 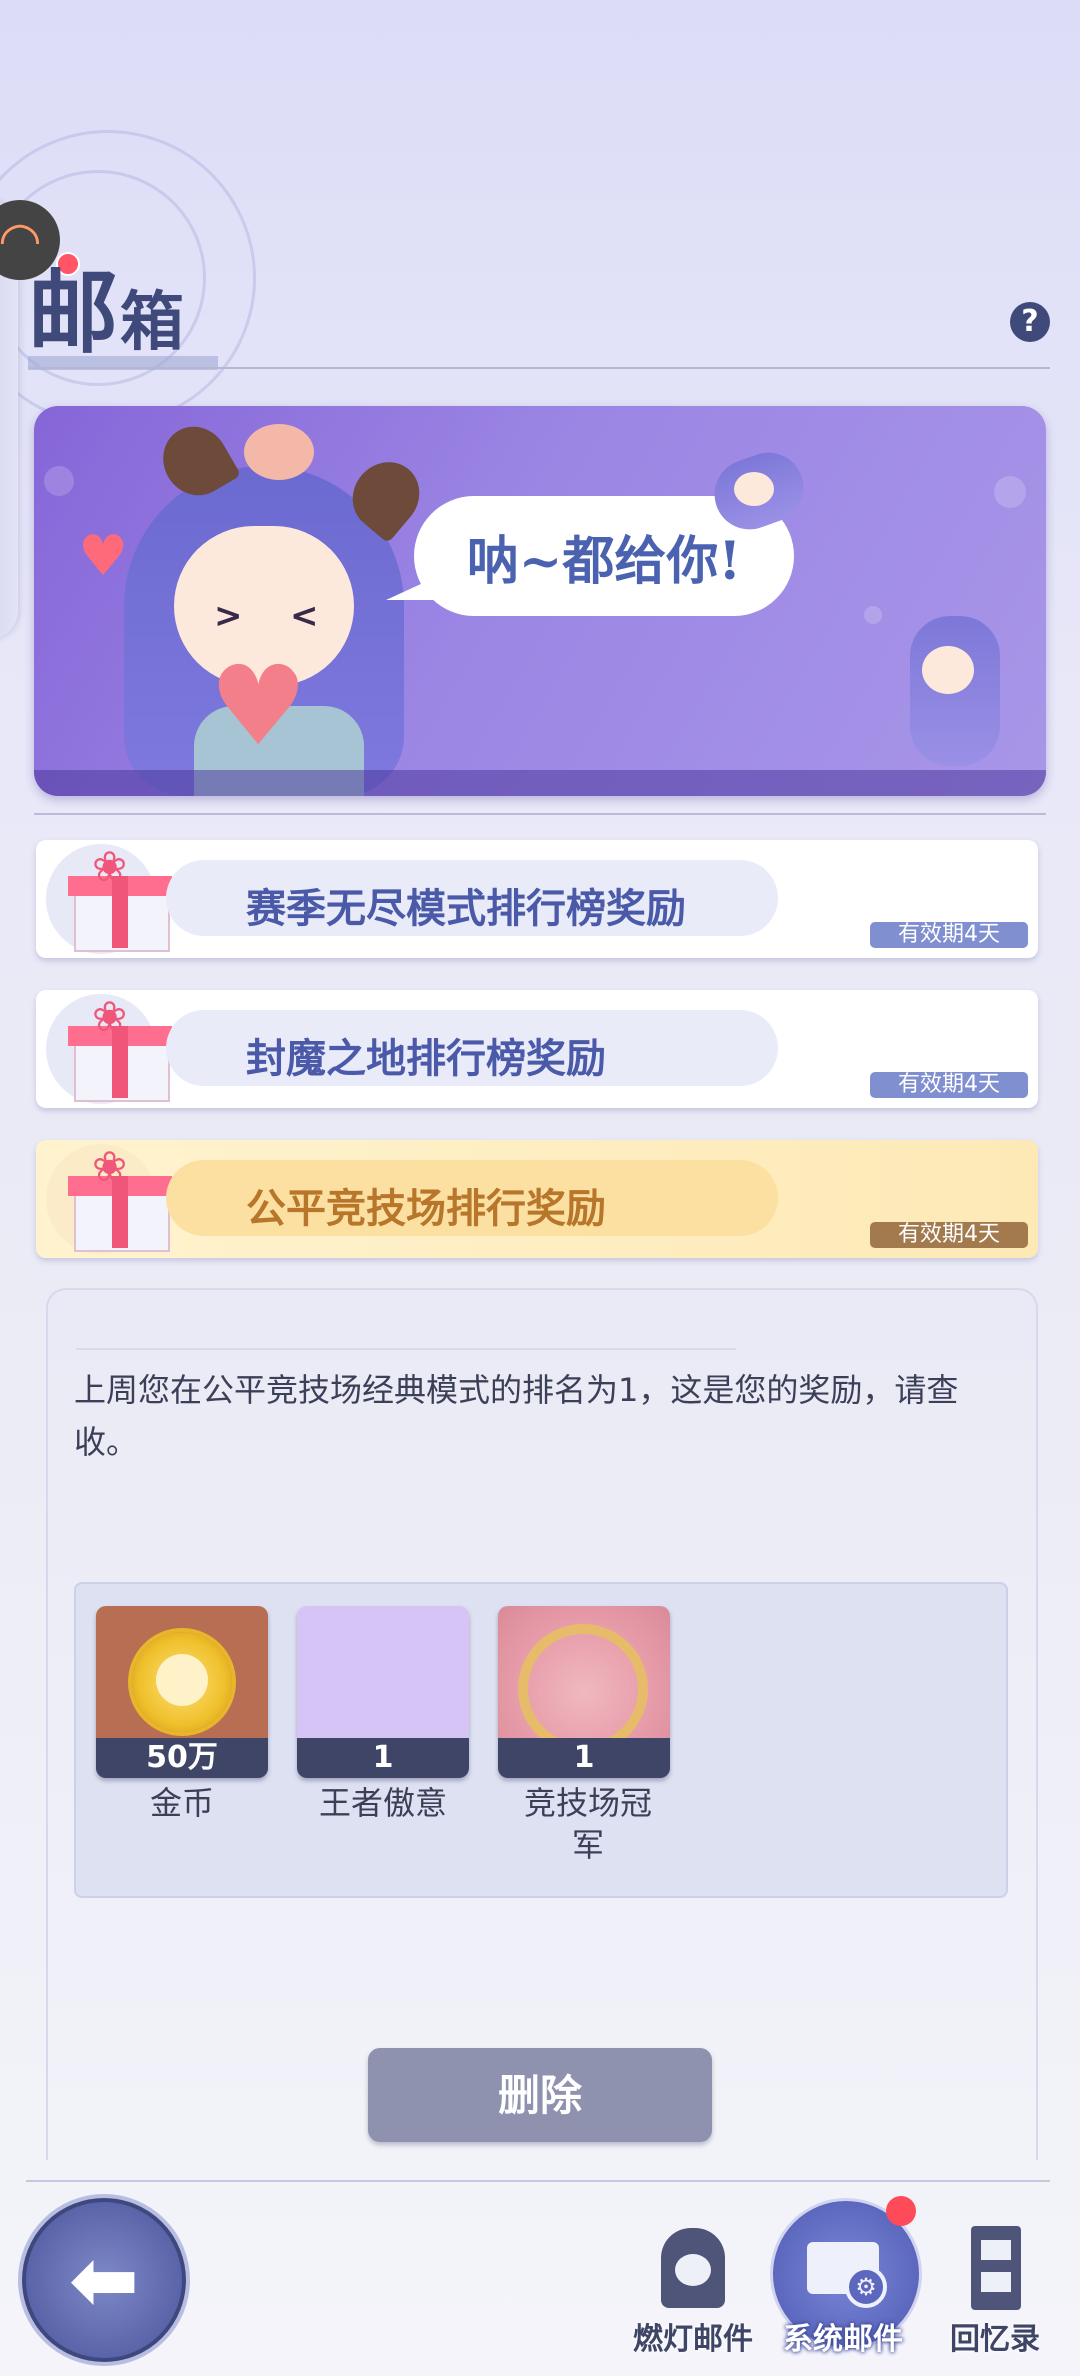 What do you see at coordinates (539, 368) in the screenshot?
I see `header-divider` at bounding box center [539, 368].